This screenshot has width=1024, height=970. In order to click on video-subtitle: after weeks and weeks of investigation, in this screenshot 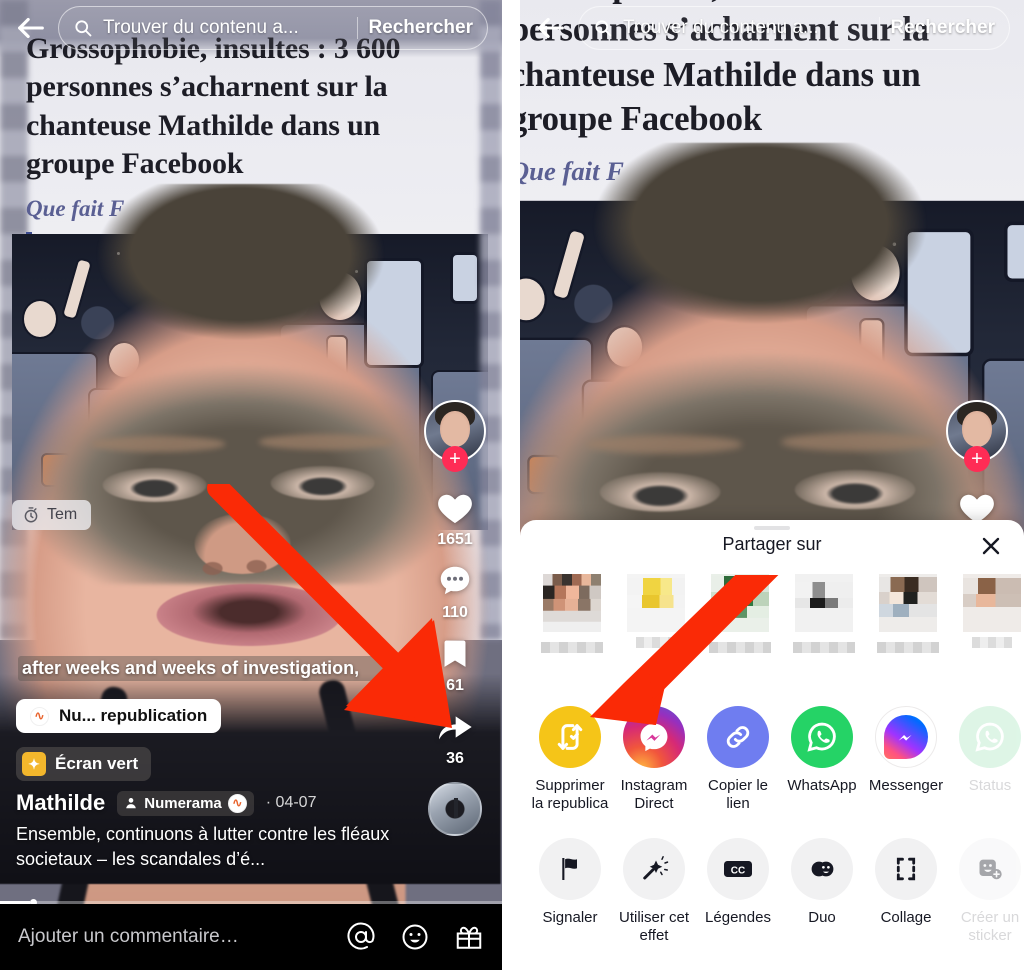, I will do `click(215, 668)`.